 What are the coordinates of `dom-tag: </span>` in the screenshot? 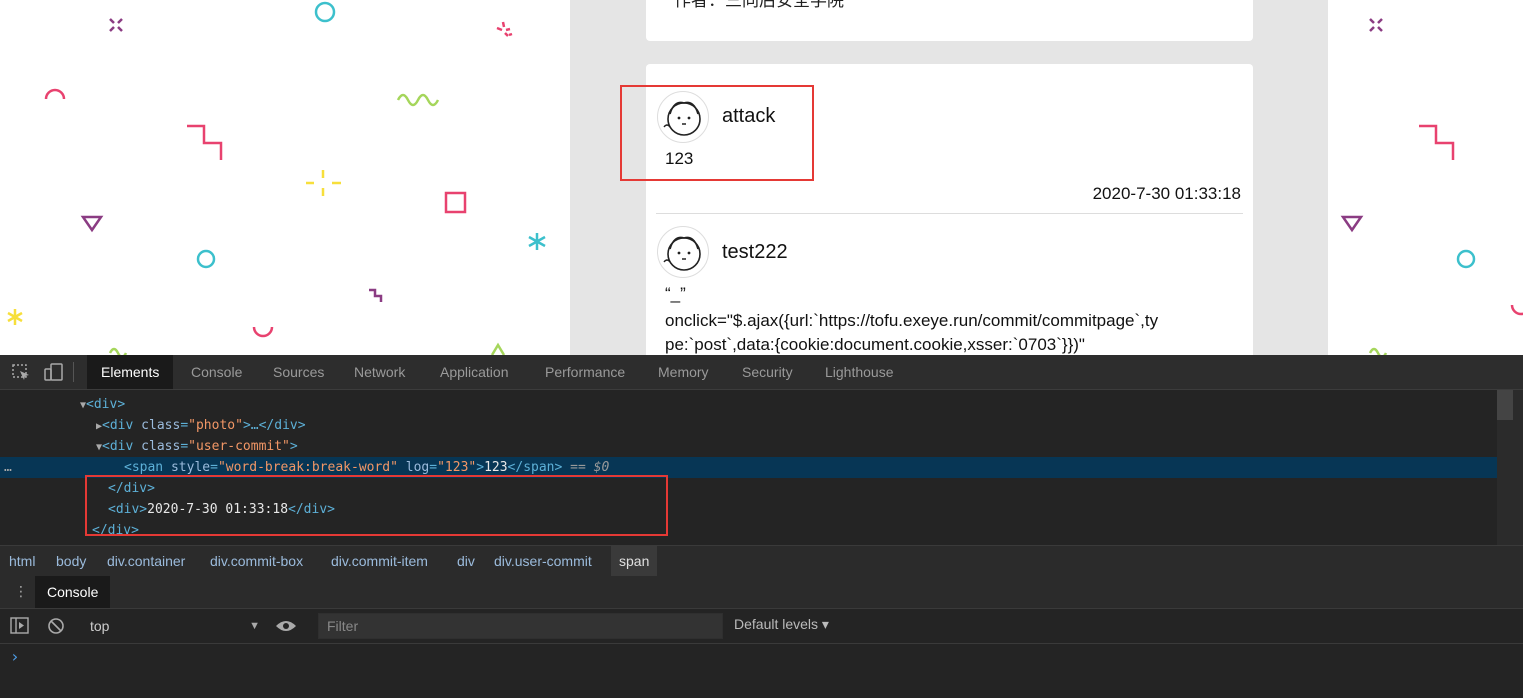 It's located at (535, 467).